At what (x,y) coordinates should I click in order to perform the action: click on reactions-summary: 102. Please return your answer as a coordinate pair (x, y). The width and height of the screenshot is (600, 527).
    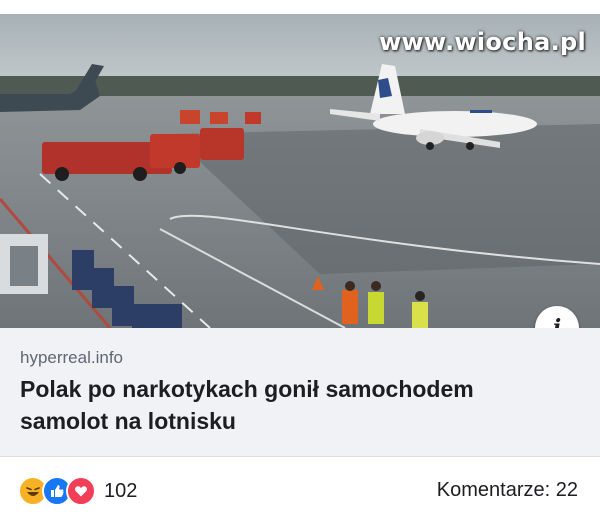
    Looking at the image, I should click on (77, 491).